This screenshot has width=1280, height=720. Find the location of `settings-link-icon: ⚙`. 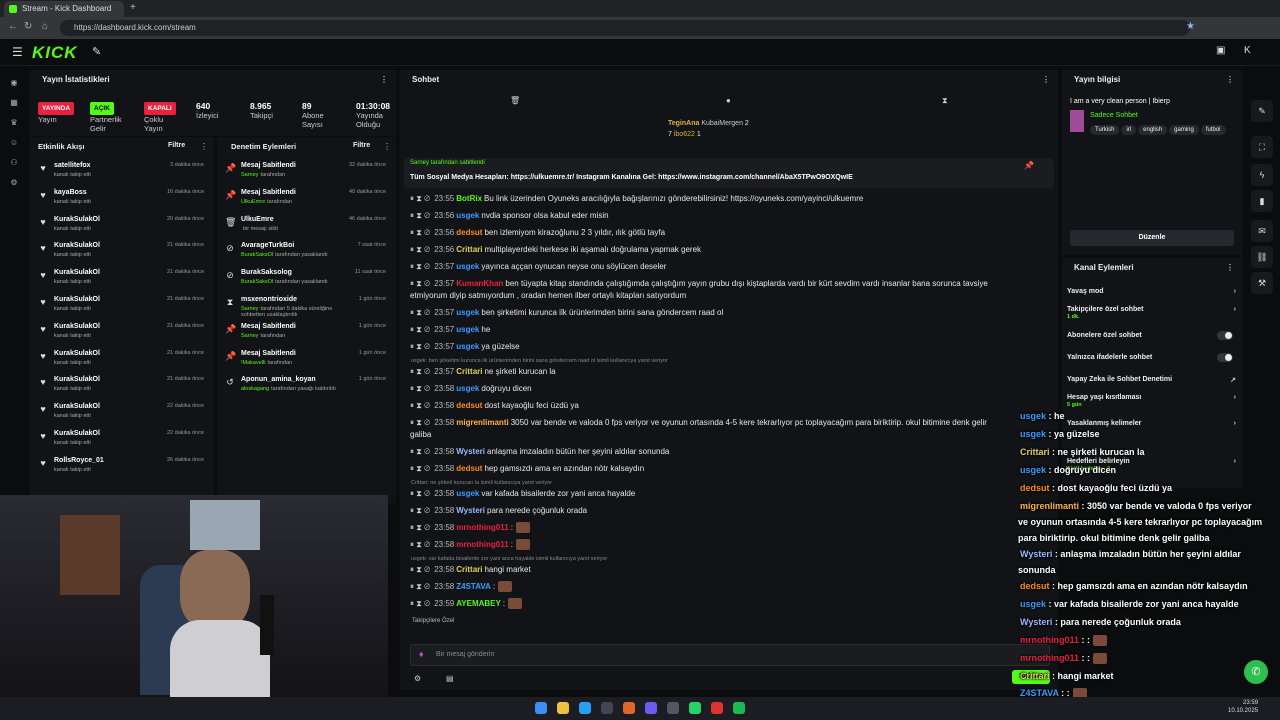

settings-link-icon: ⚙ is located at coordinates (417, 678).